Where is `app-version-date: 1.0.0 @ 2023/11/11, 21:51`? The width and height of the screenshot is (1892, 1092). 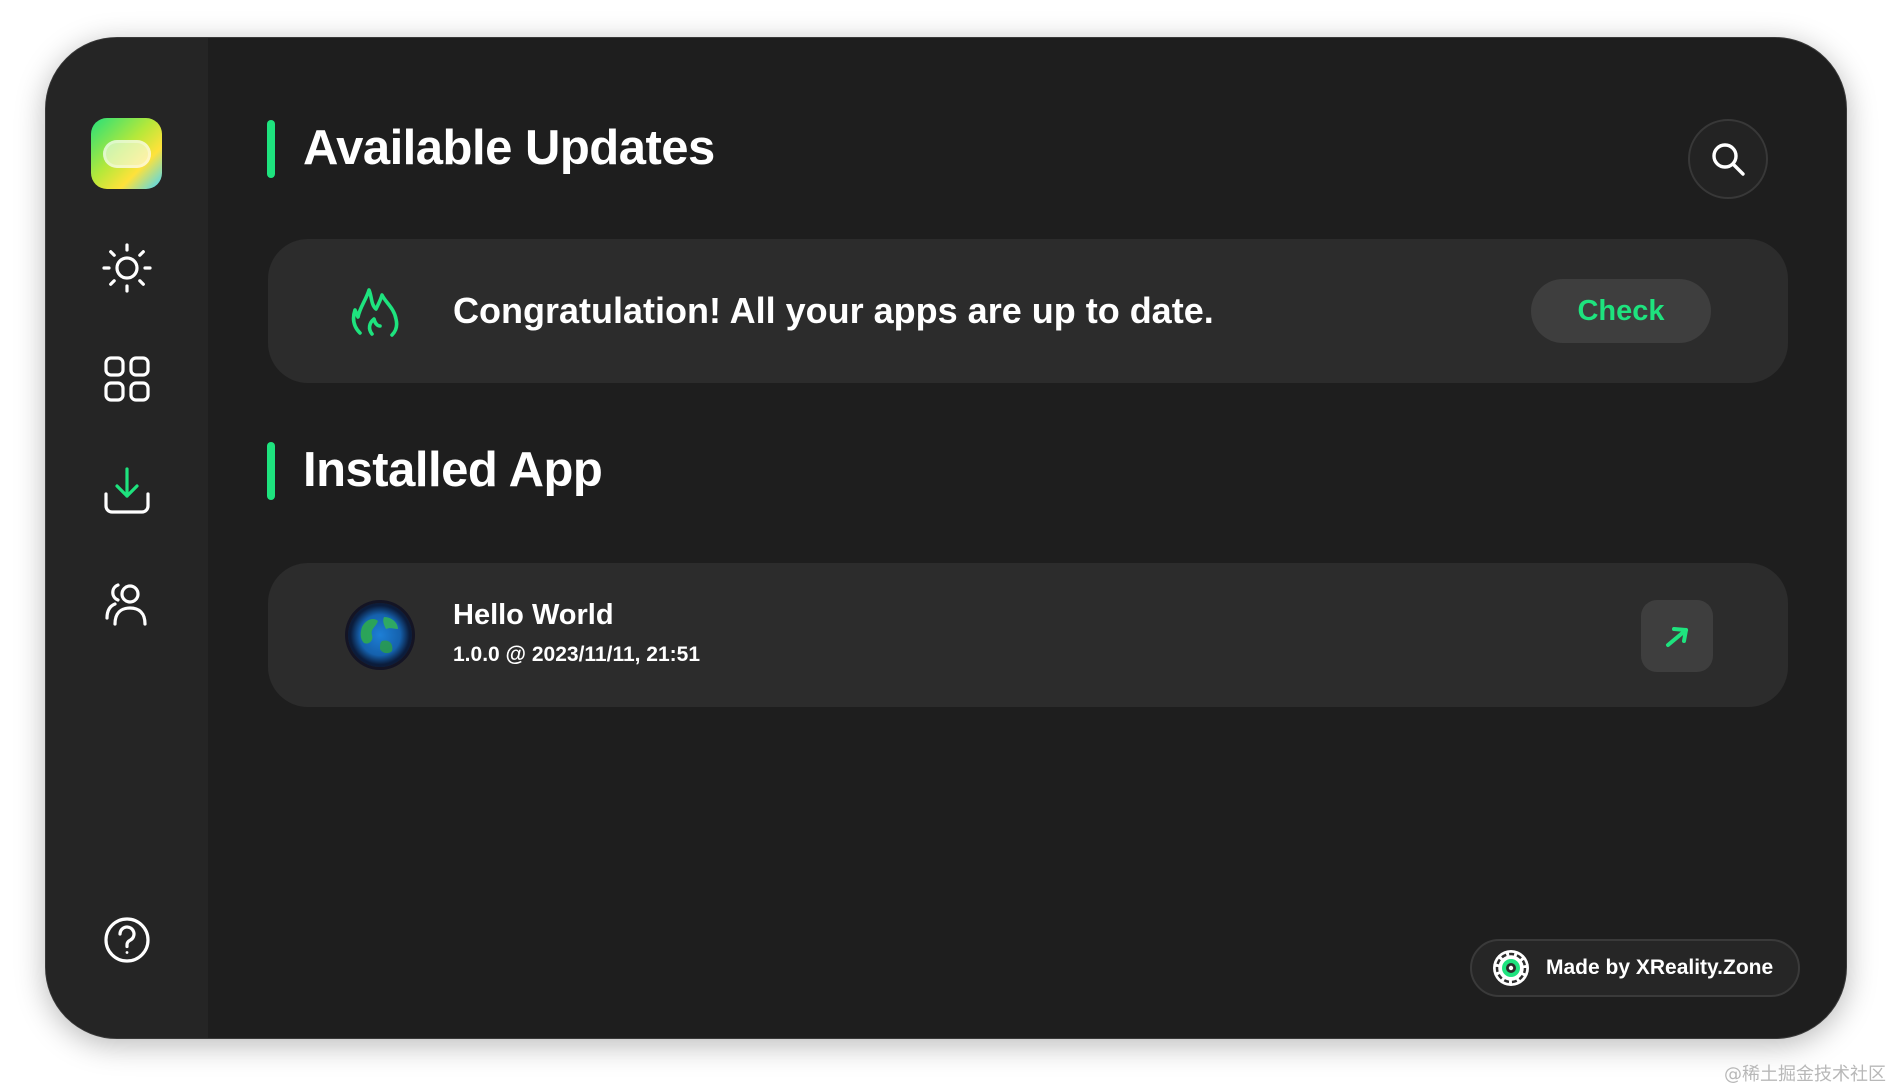
app-version-date: 1.0.0 @ 2023/11/11, 21:51 is located at coordinates (577, 654).